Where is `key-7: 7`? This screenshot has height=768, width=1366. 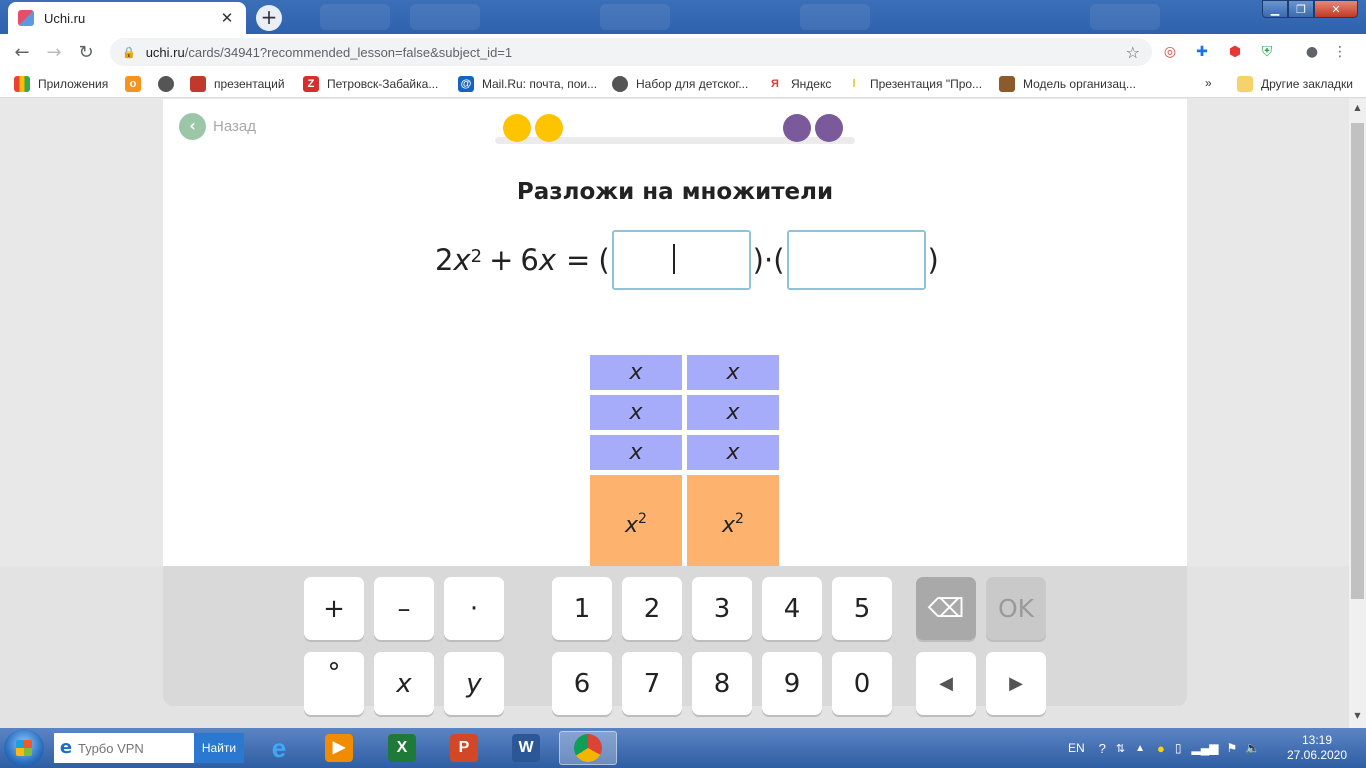
key-7: 7 is located at coordinates (652, 683).